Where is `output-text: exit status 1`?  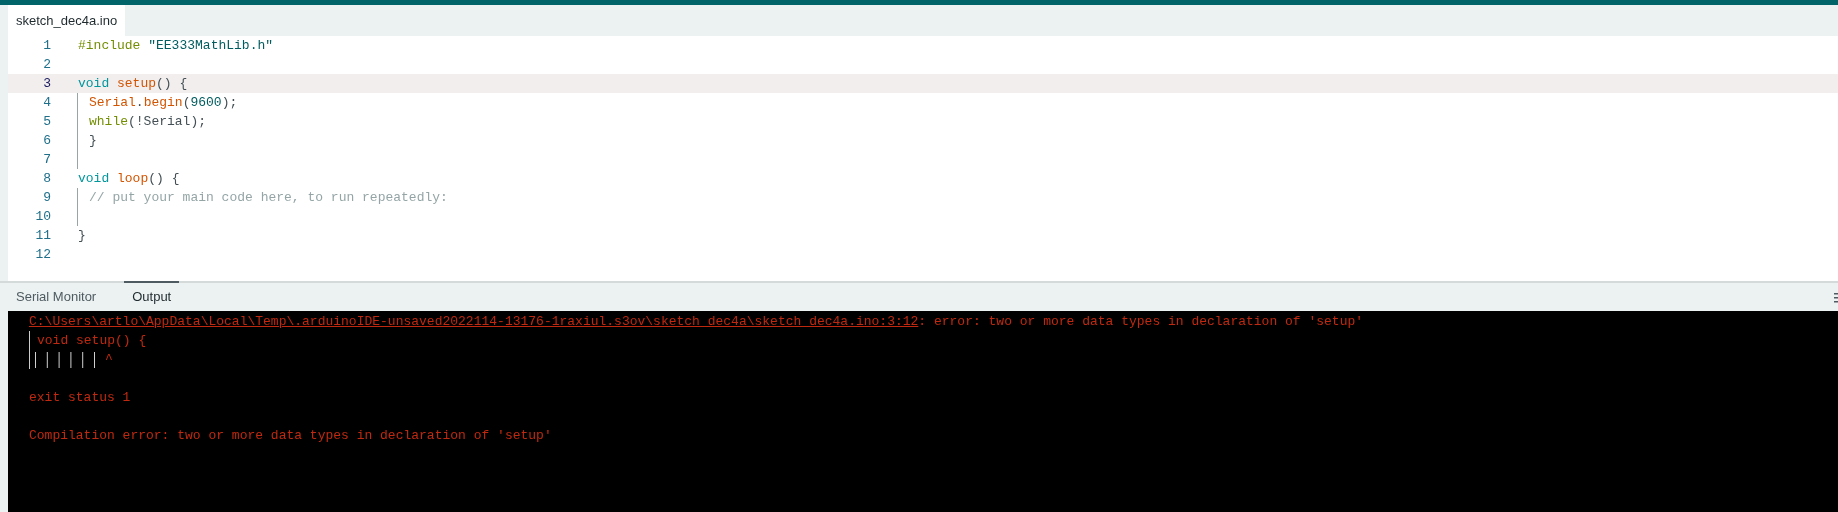
output-text: exit status 1 is located at coordinates (80, 397).